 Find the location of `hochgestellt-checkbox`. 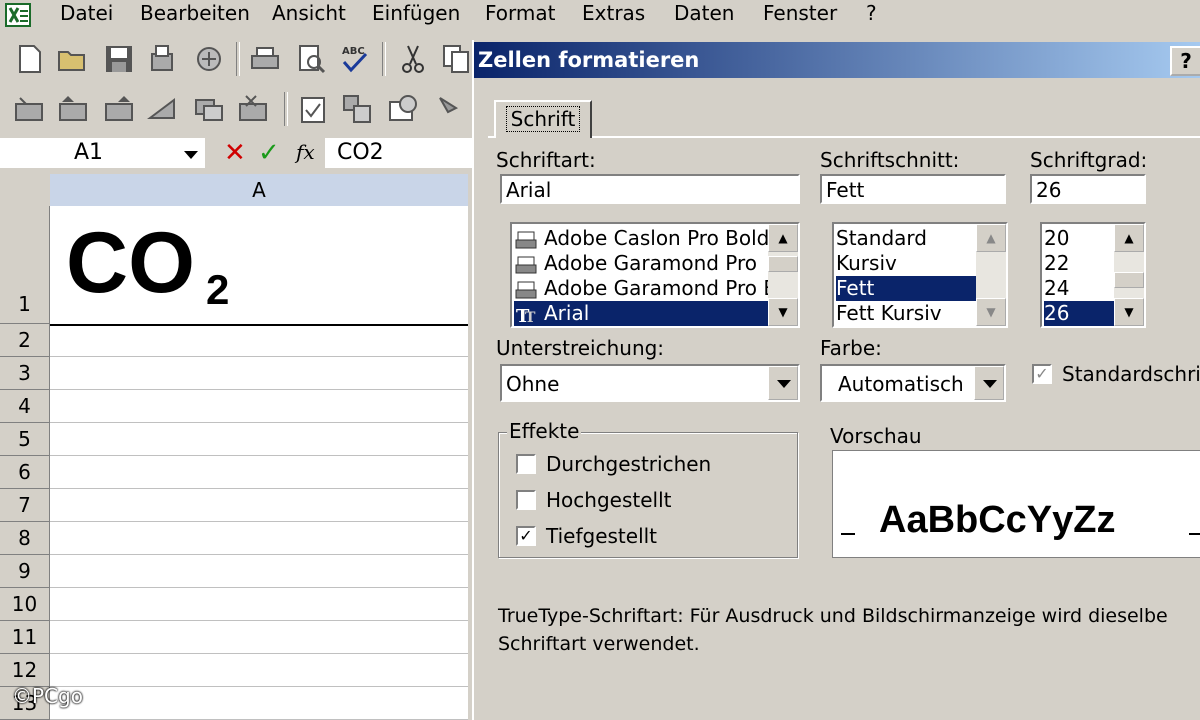

hochgestellt-checkbox is located at coordinates (526, 500).